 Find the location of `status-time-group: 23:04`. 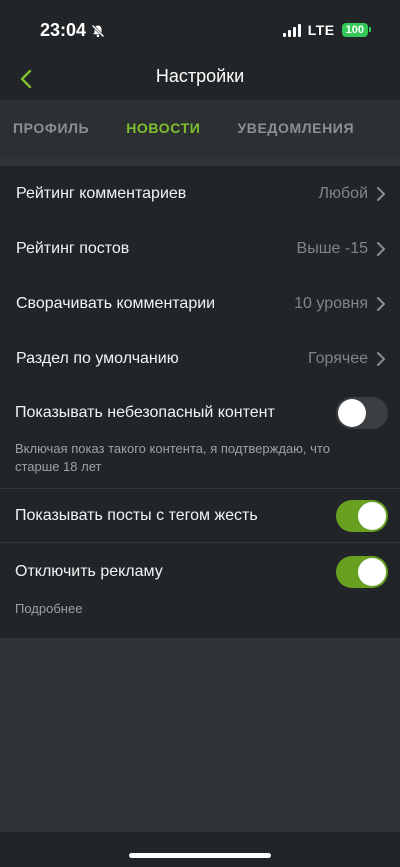

status-time-group: 23:04 is located at coordinates (72, 30).